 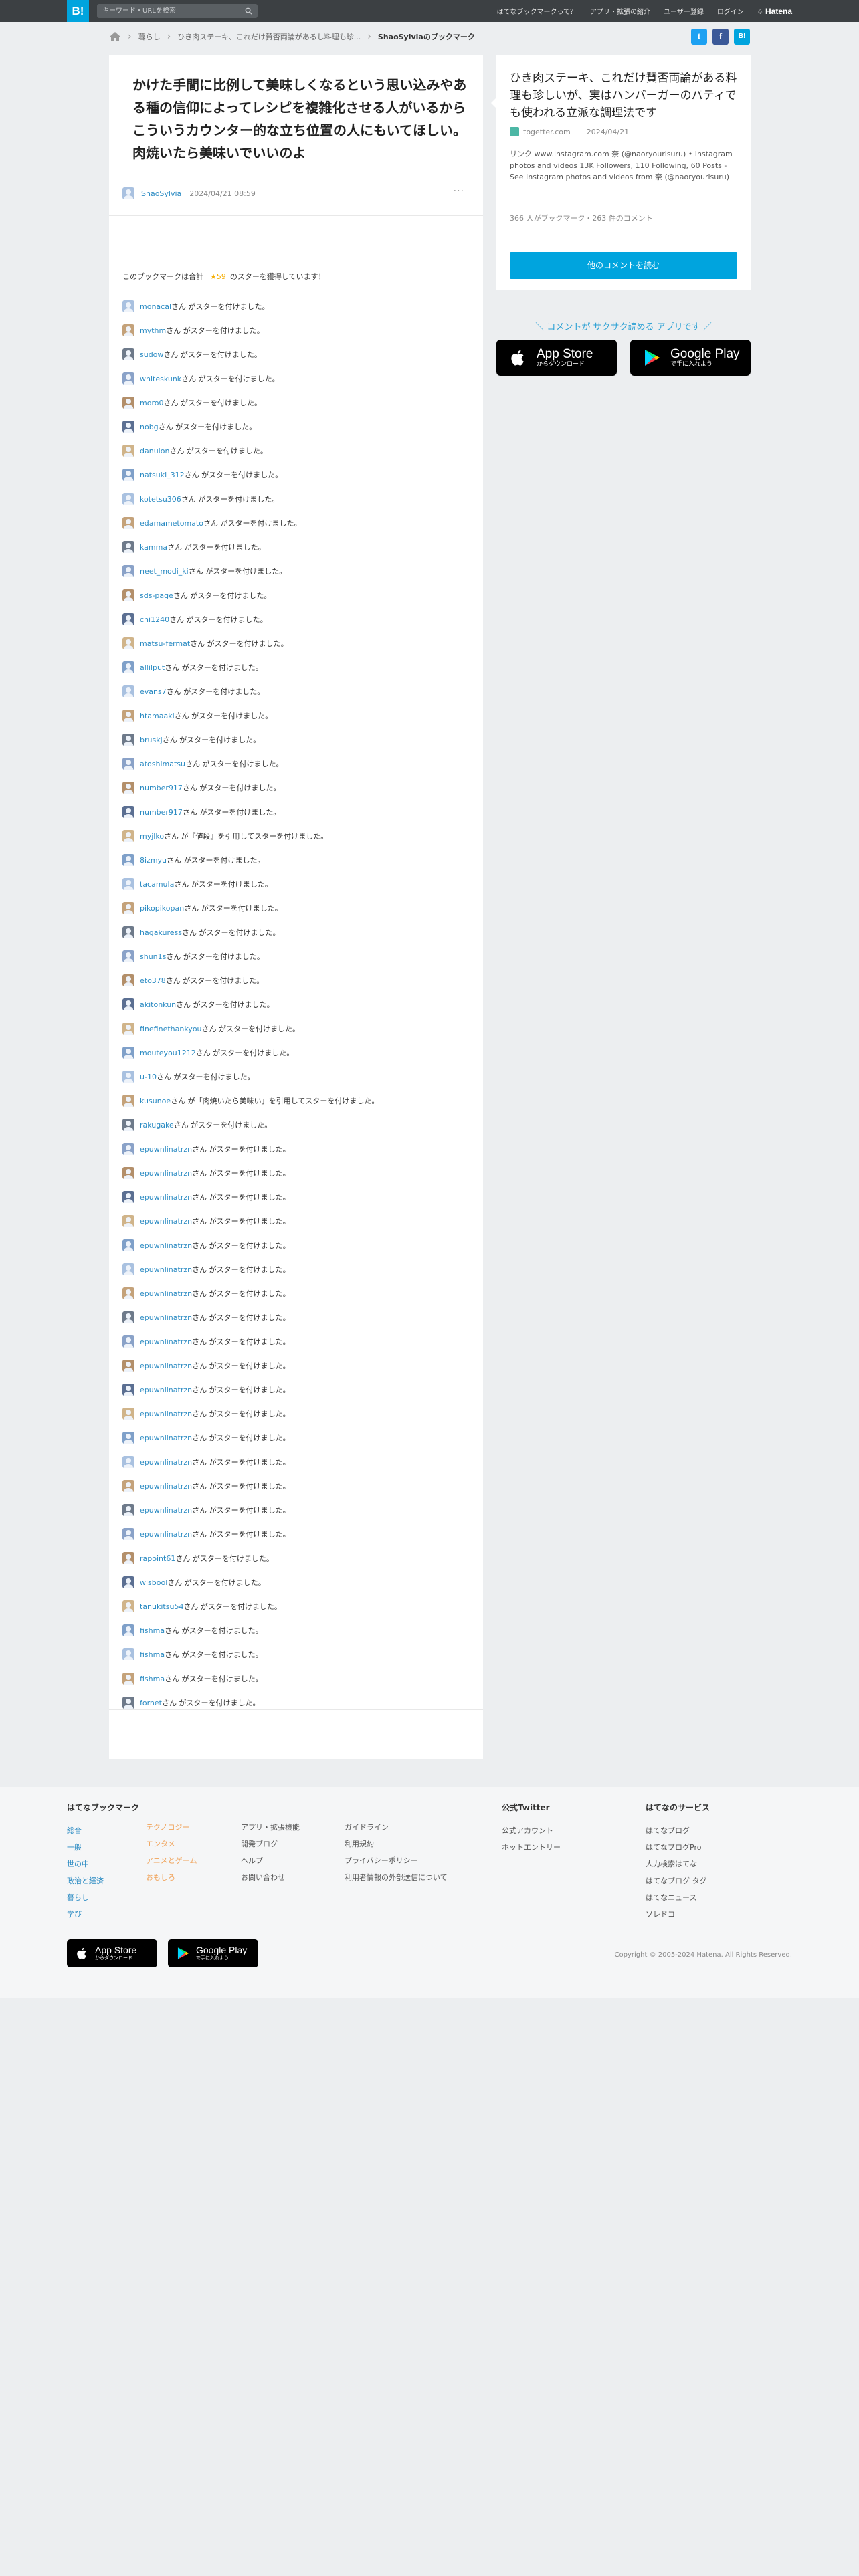 What do you see at coordinates (556, 358) in the screenshot?
I see `app-store-button: App Store からダウンロード` at bounding box center [556, 358].